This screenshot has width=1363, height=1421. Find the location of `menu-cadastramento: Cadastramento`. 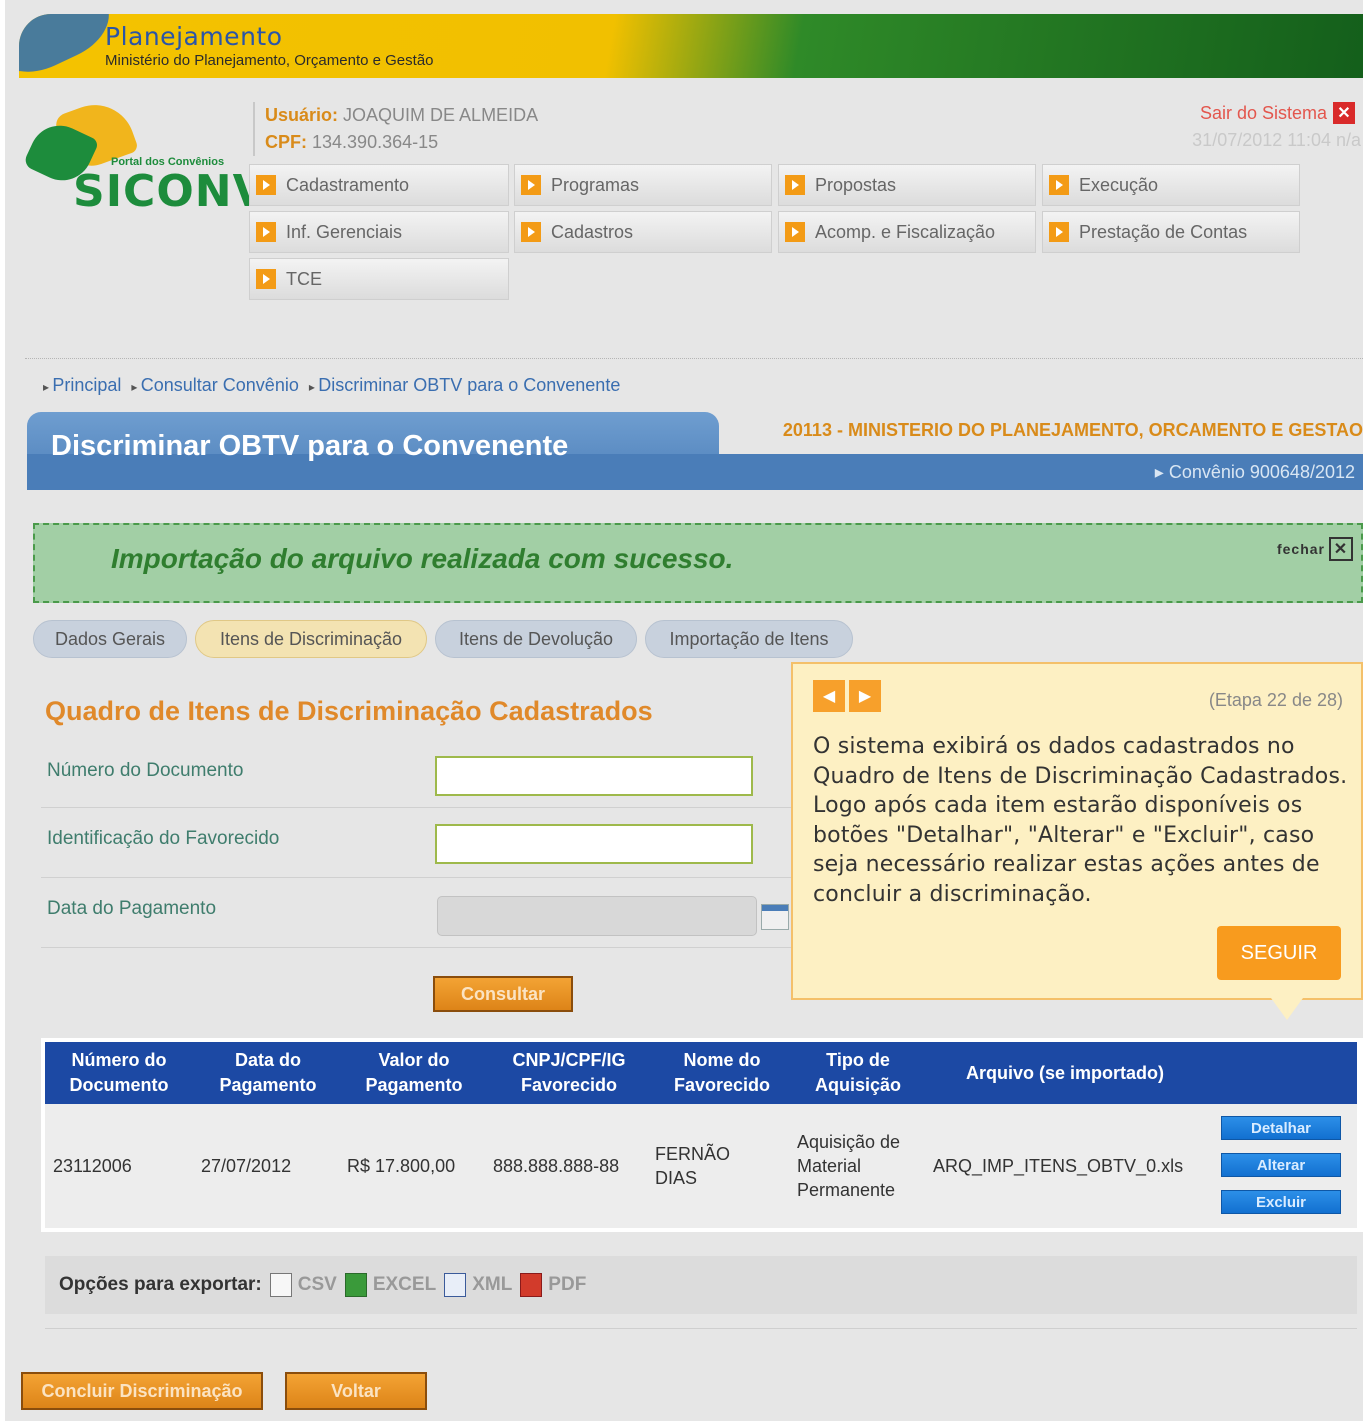

menu-cadastramento: Cadastramento is located at coordinates (379, 185).